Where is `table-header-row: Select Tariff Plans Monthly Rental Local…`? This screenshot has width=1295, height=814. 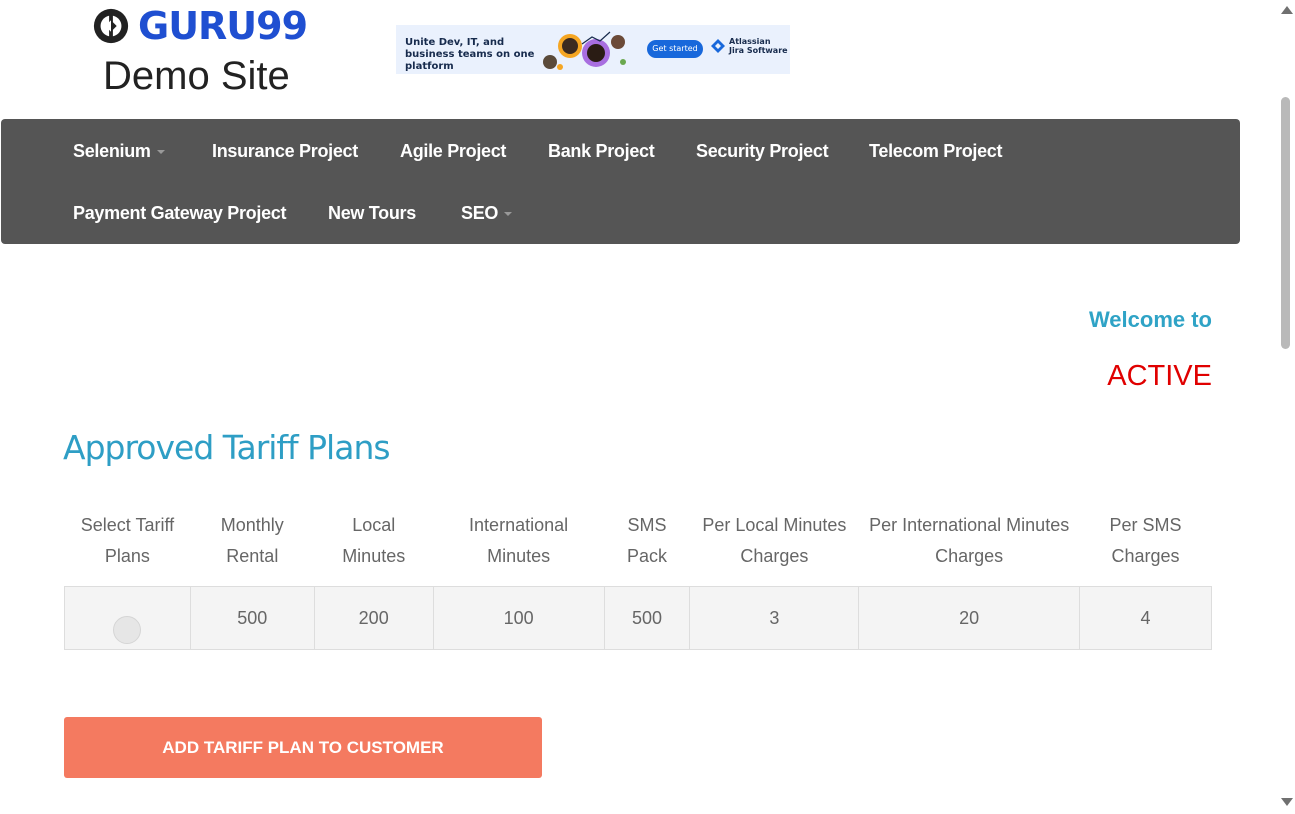
table-header-row: Select Tariff Plans Monthly Rental Local… is located at coordinates (638, 547).